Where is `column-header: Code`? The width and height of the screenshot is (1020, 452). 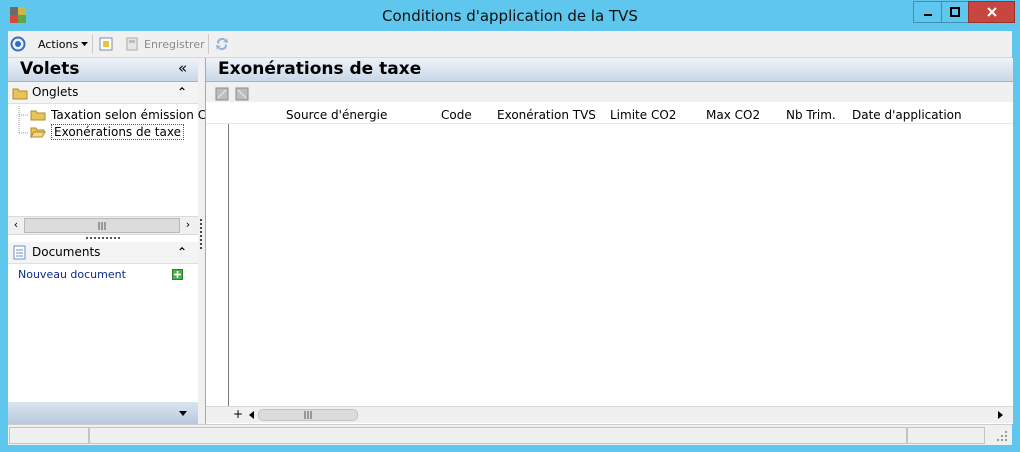 column-header: Code is located at coordinates (456, 115).